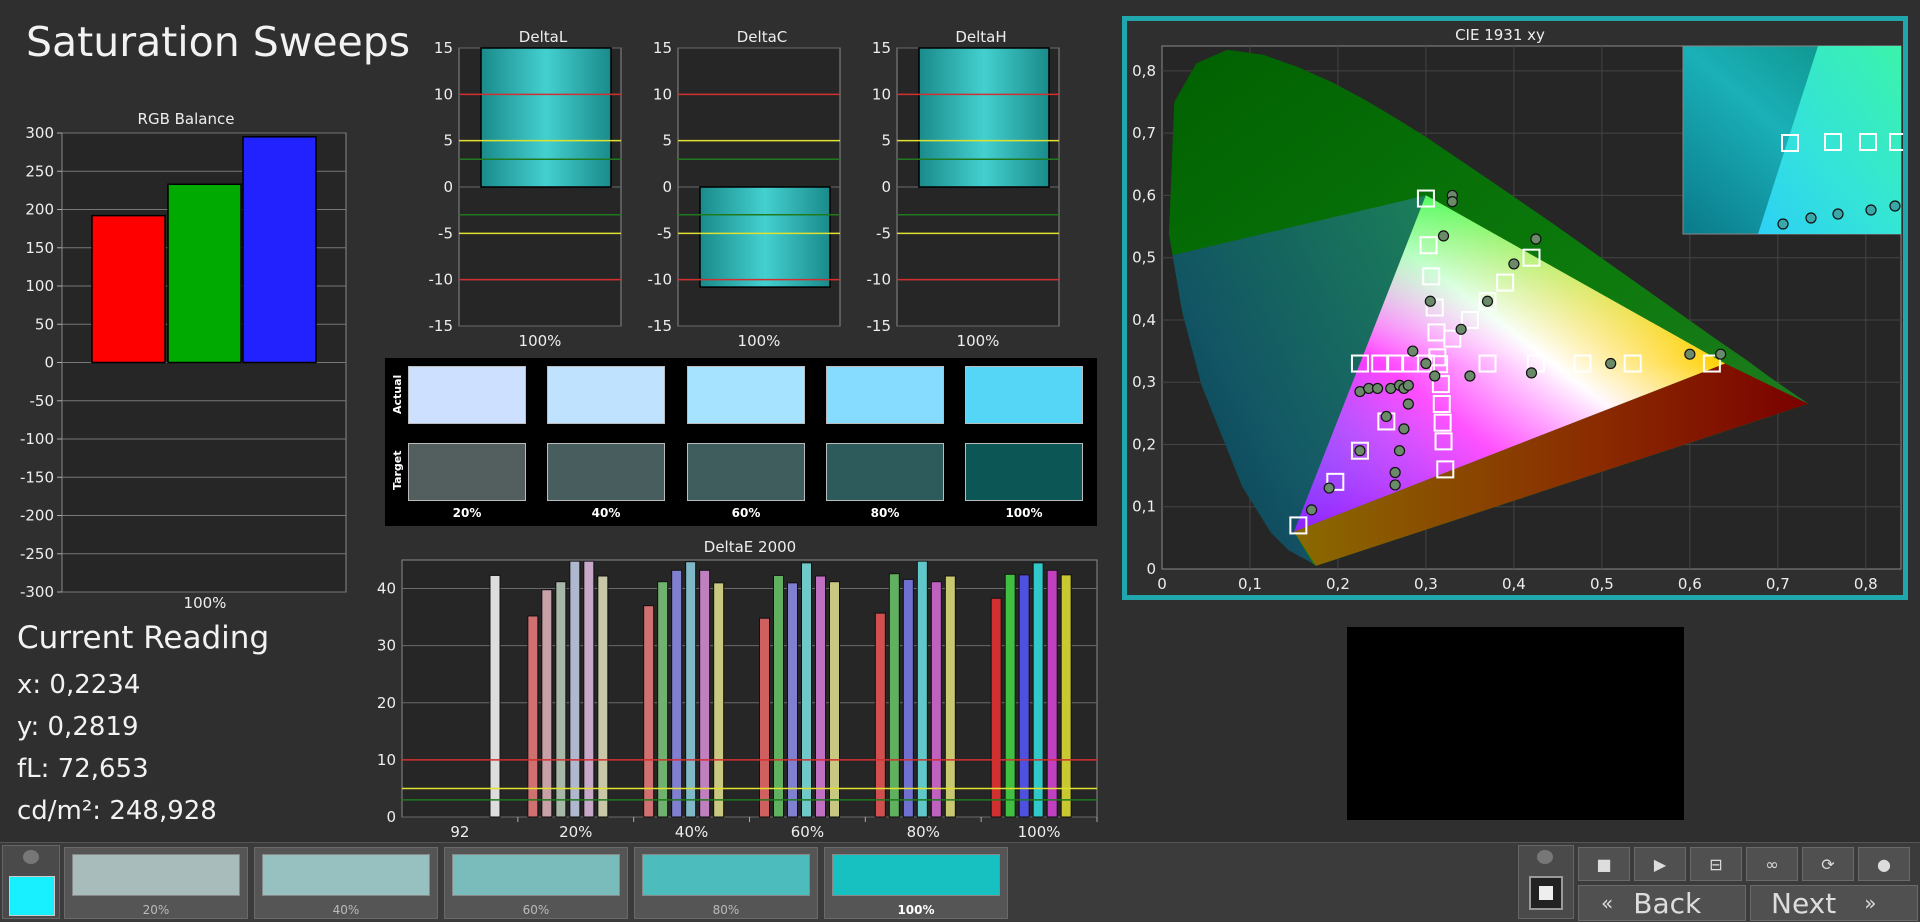  I want to click on deltae-tick-label: 20, so click(386, 703).